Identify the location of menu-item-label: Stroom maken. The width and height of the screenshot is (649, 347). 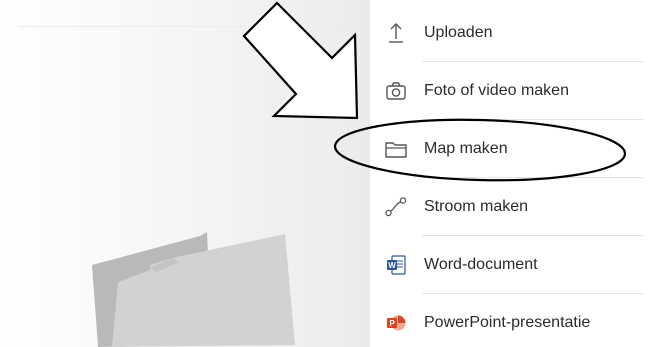
(476, 206).